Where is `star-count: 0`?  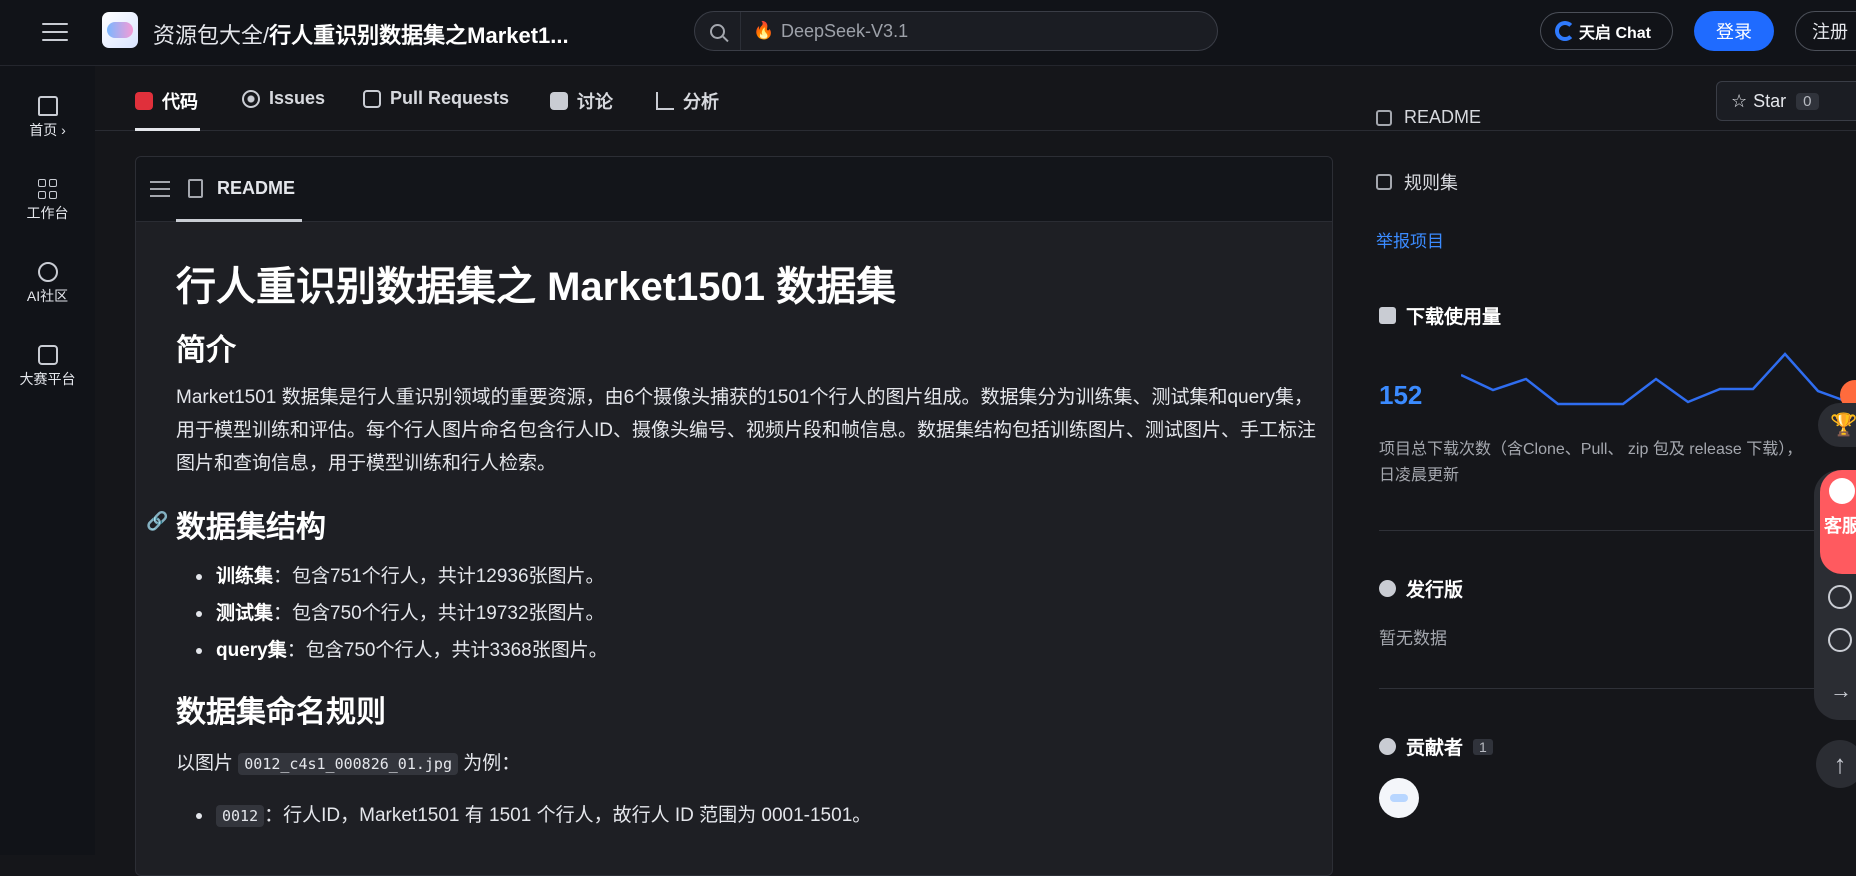
star-count: 0 is located at coordinates (1807, 101).